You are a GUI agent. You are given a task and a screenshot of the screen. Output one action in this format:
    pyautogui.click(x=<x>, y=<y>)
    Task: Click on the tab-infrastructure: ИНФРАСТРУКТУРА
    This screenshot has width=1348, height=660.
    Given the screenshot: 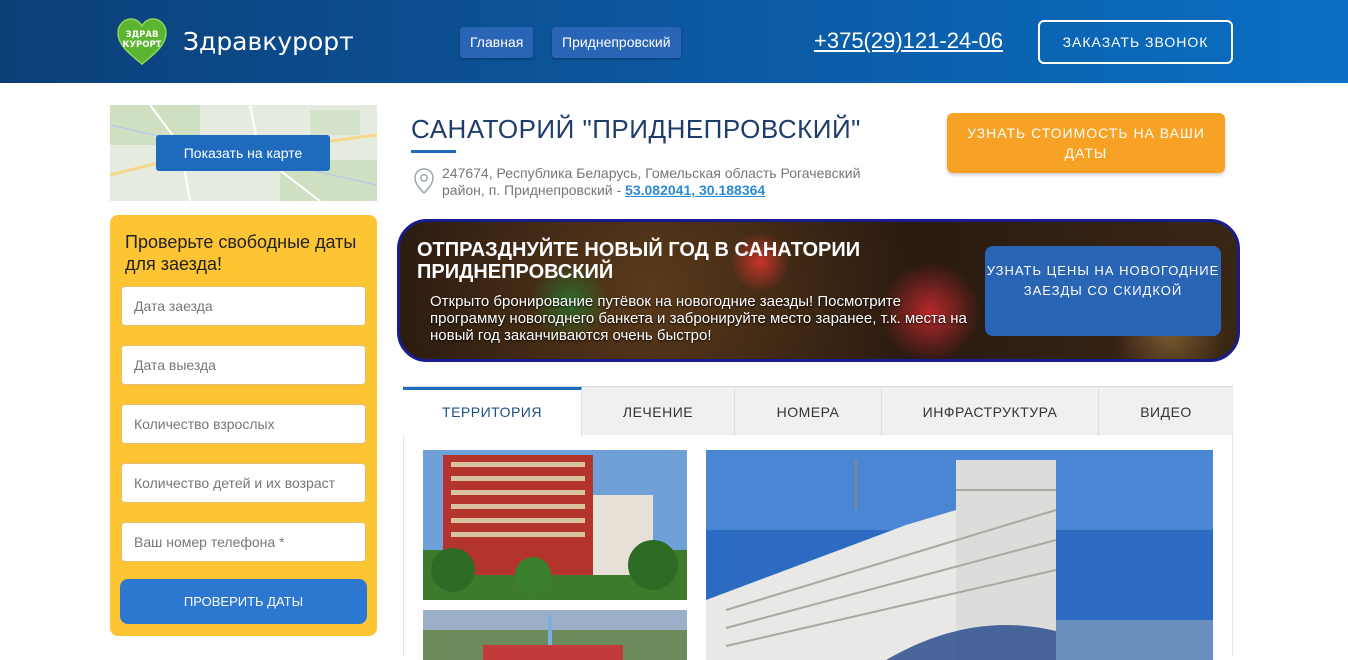 What is the action you would take?
    pyautogui.click(x=990, y=411)
    